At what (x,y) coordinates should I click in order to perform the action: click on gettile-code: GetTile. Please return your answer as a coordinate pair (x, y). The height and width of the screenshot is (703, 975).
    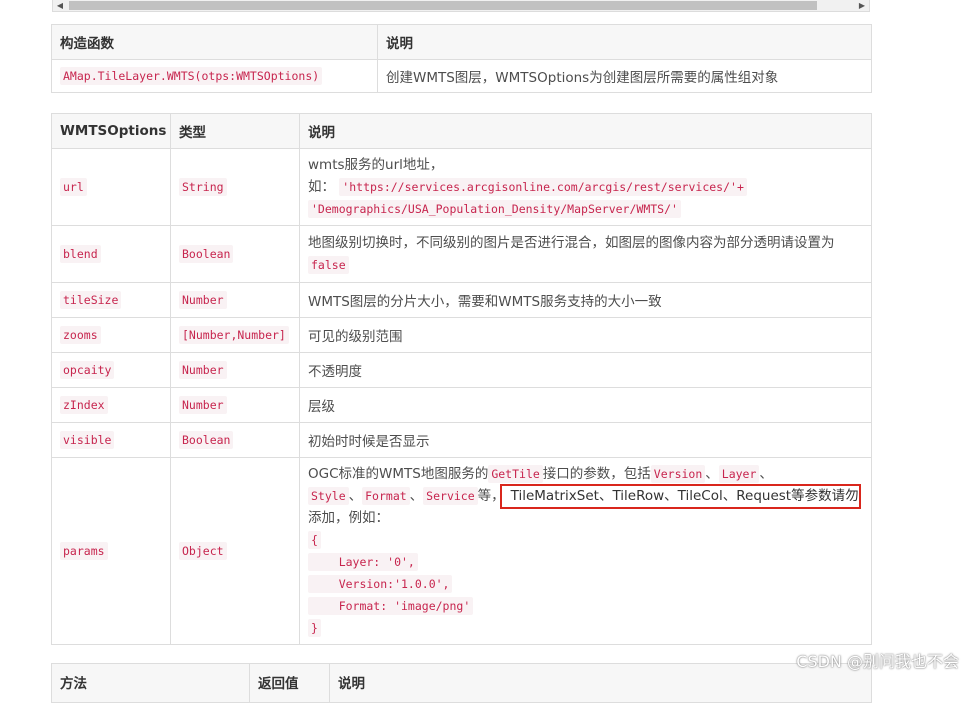
    Looking at the image, I should click on (515, 474).